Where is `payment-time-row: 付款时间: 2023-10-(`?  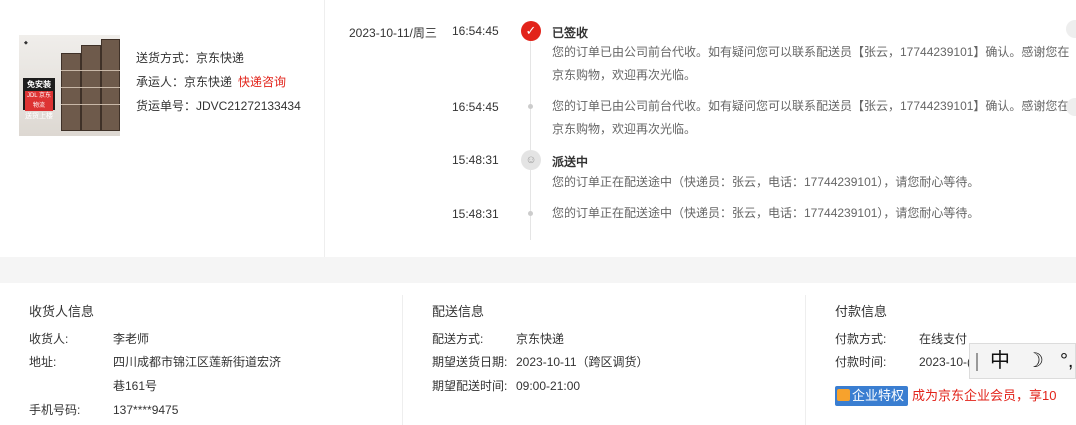
payment-time-row: 付款时间: 2023-10-( is located at coordinates (903, 362).